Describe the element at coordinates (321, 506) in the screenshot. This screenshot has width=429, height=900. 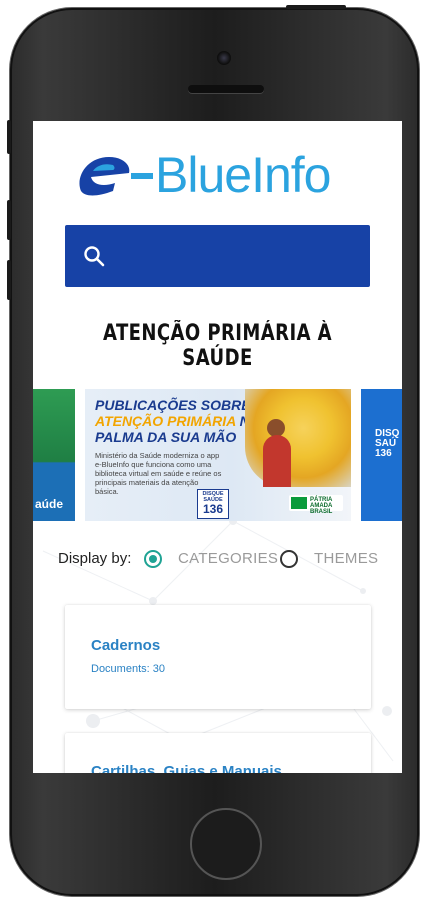
I see `brasil-label: PÁTRIA AMADA BRASIL` at that location.